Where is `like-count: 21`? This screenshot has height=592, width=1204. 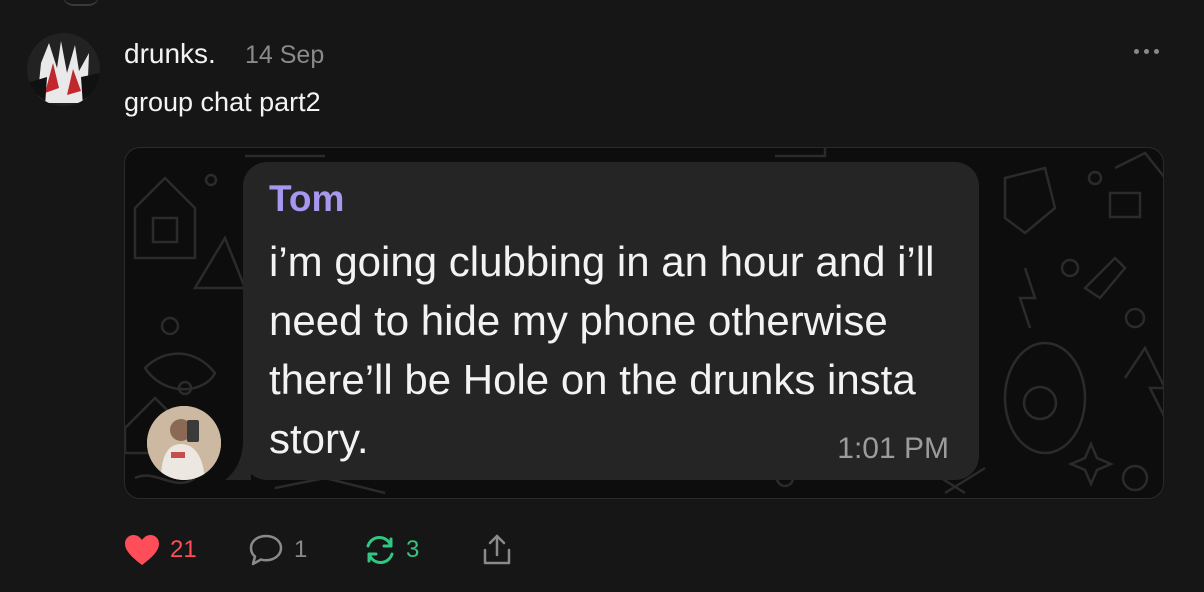 like-count: 21 is located at coordinates (183, 549).